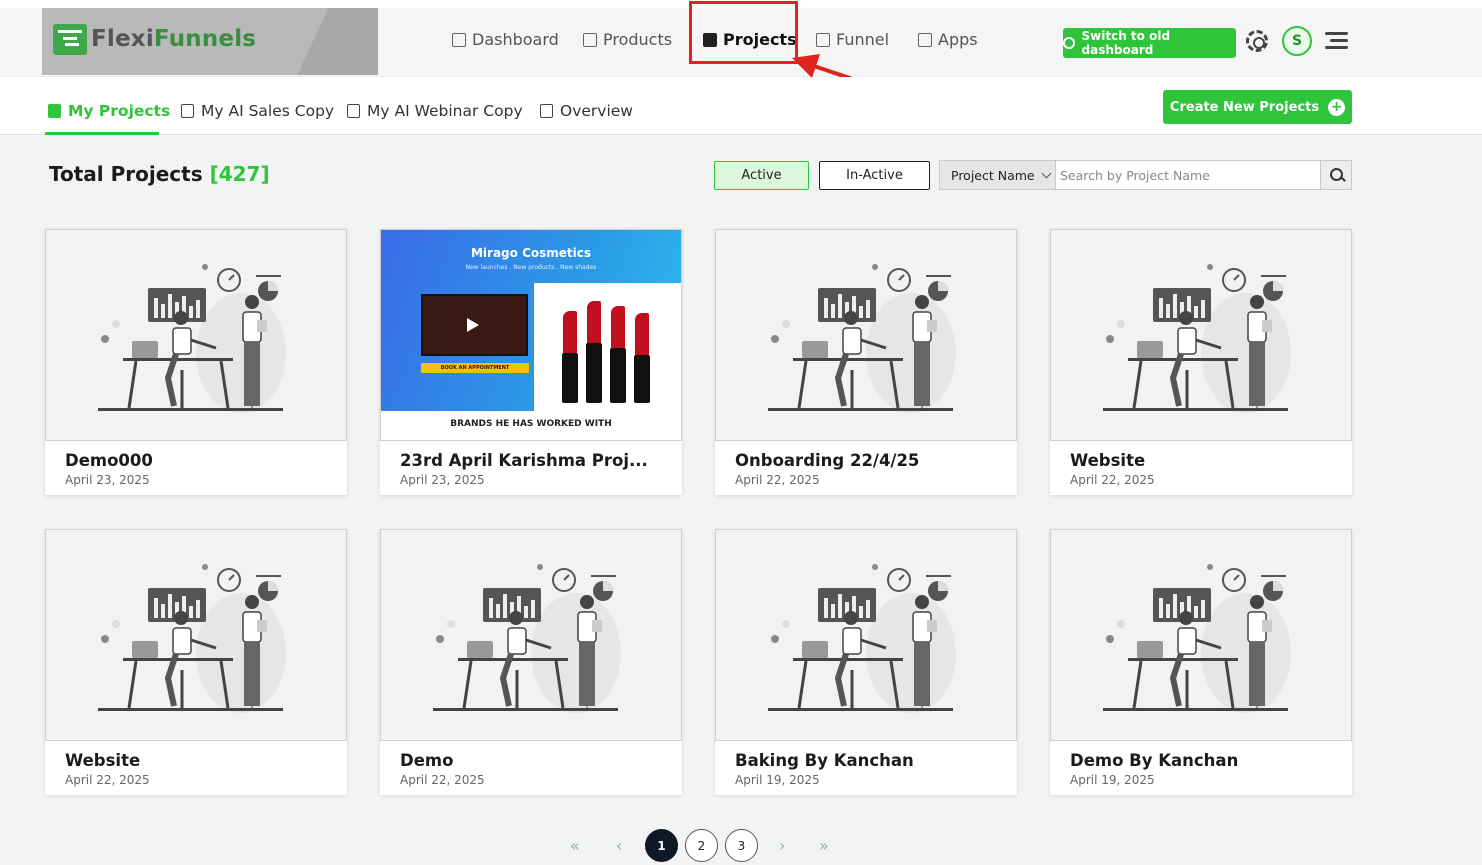  Describe the element at coordinates (638, 39) in the screenshot. I see `nav-item-label: Products` at that location.